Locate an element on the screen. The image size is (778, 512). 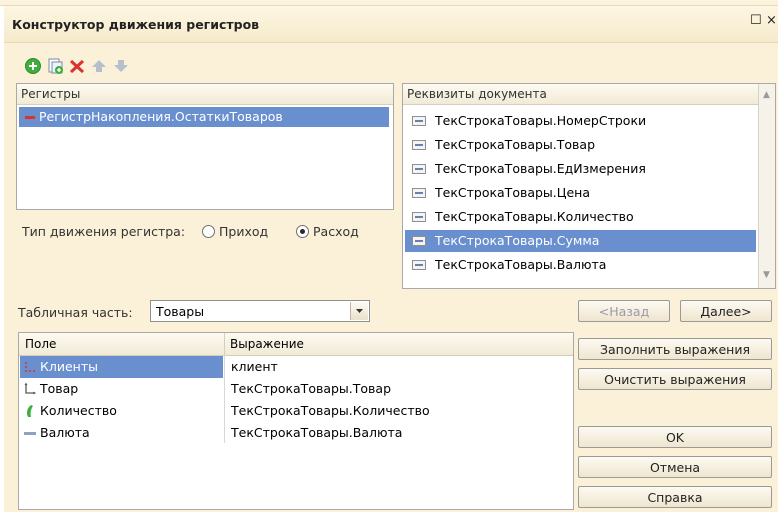
attribute-item: ТекСтрокаТовары.НомерСтроки is located at coordinates (580, 121).